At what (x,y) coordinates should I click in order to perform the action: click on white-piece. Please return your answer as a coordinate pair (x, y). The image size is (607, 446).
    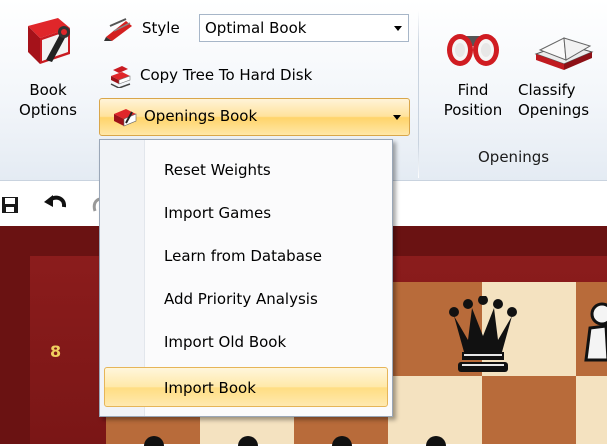
    Looking at the image, I should click on (593, 332).